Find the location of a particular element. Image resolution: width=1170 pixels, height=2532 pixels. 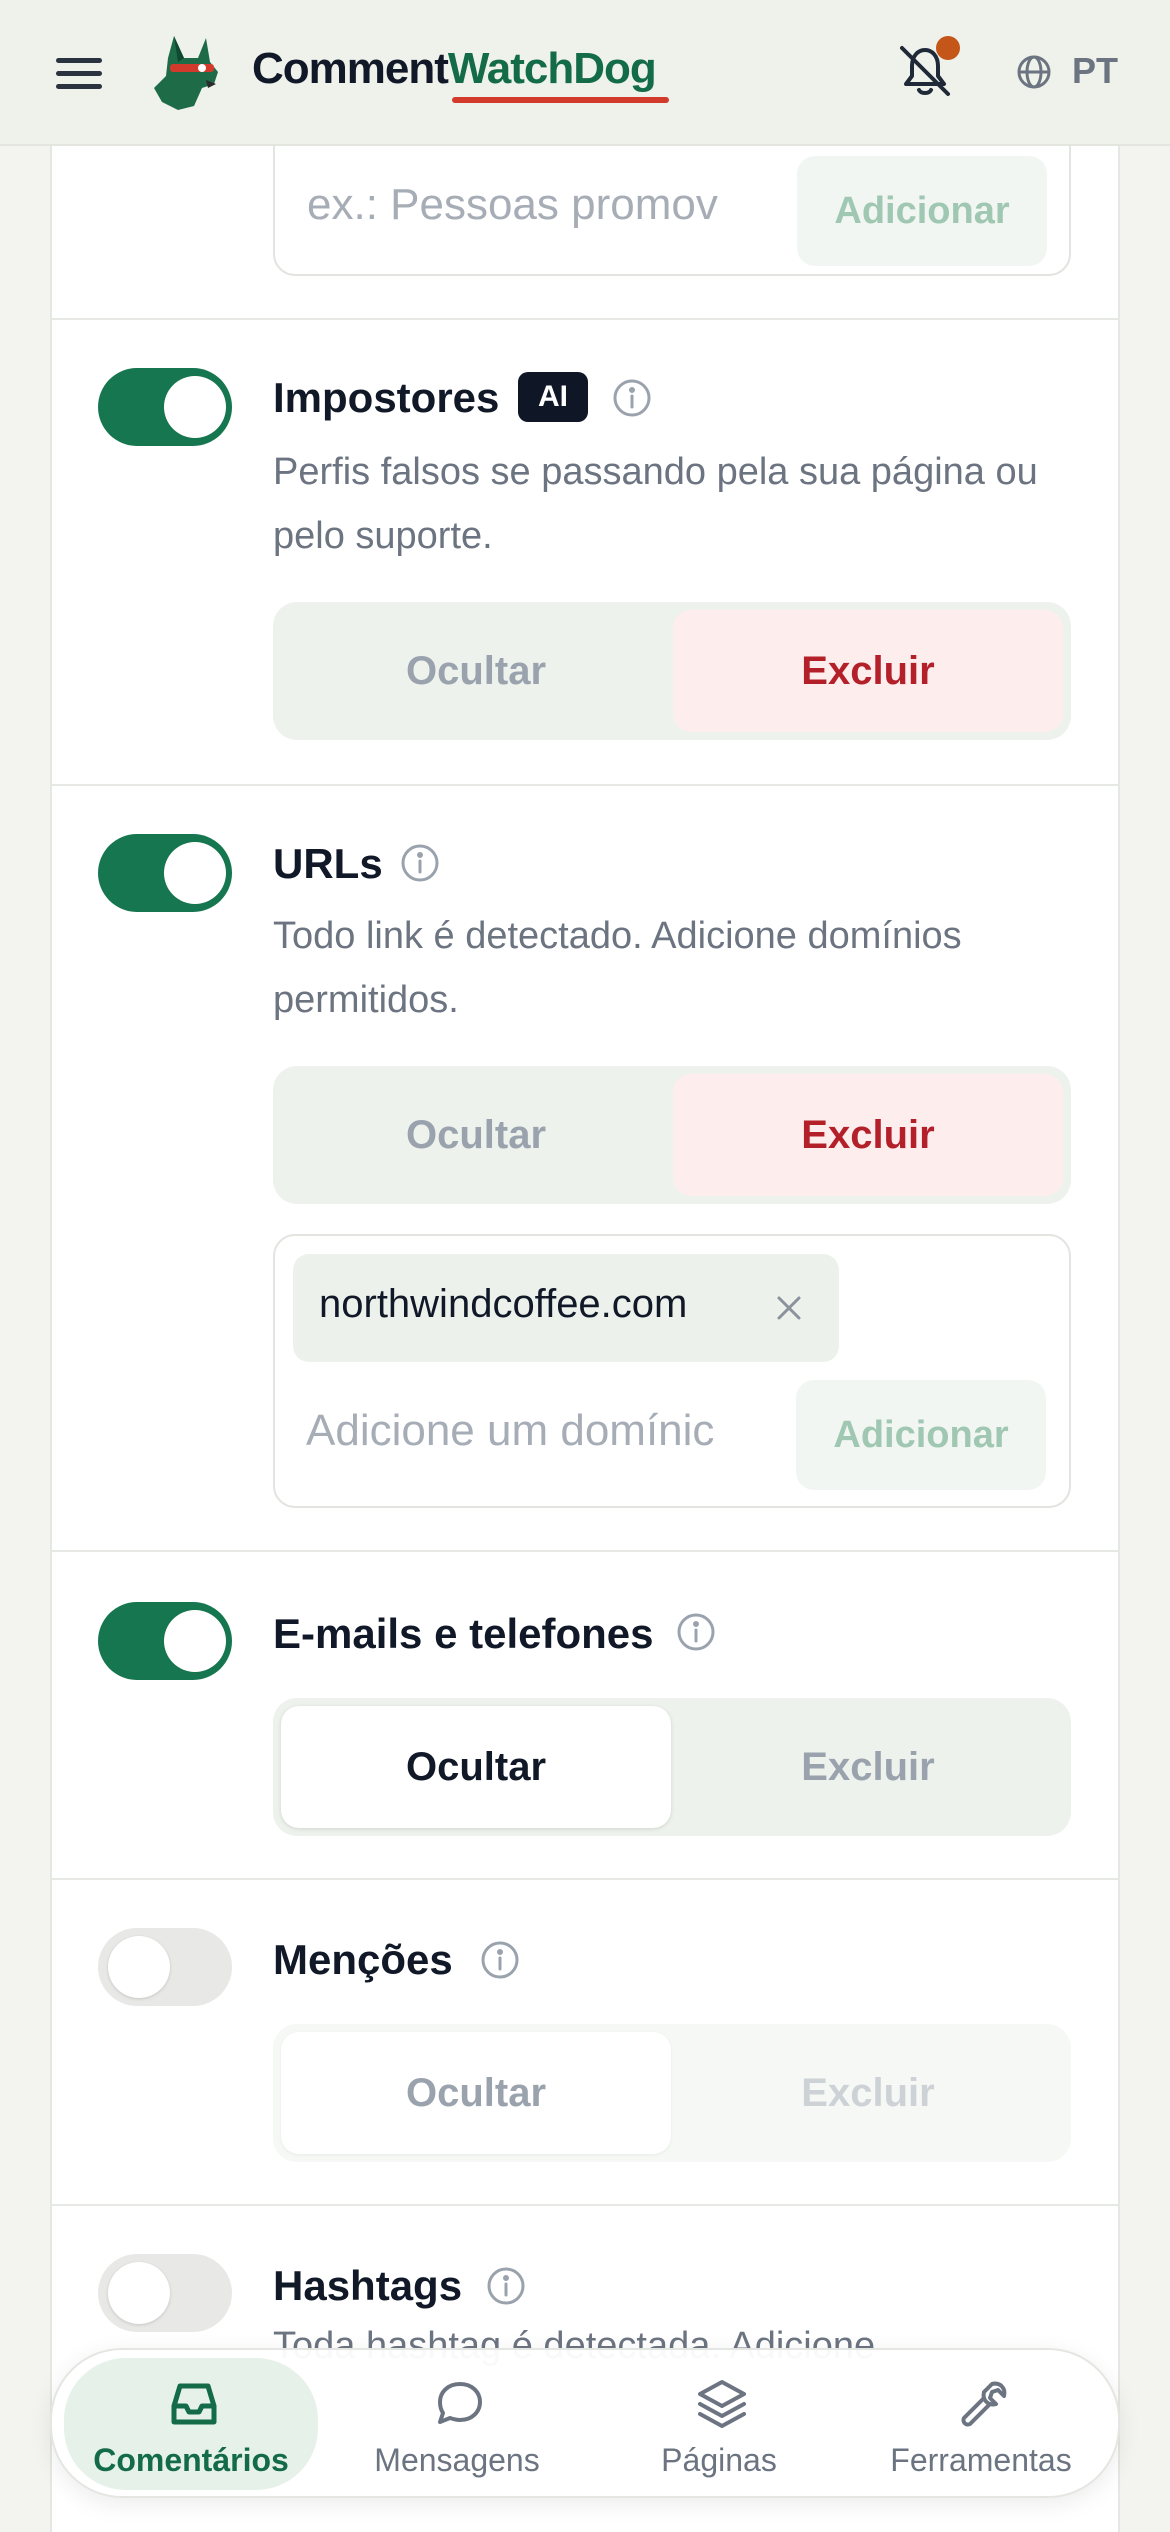

add-domain-button: Adicionar is located at coordinates (921, 1435).